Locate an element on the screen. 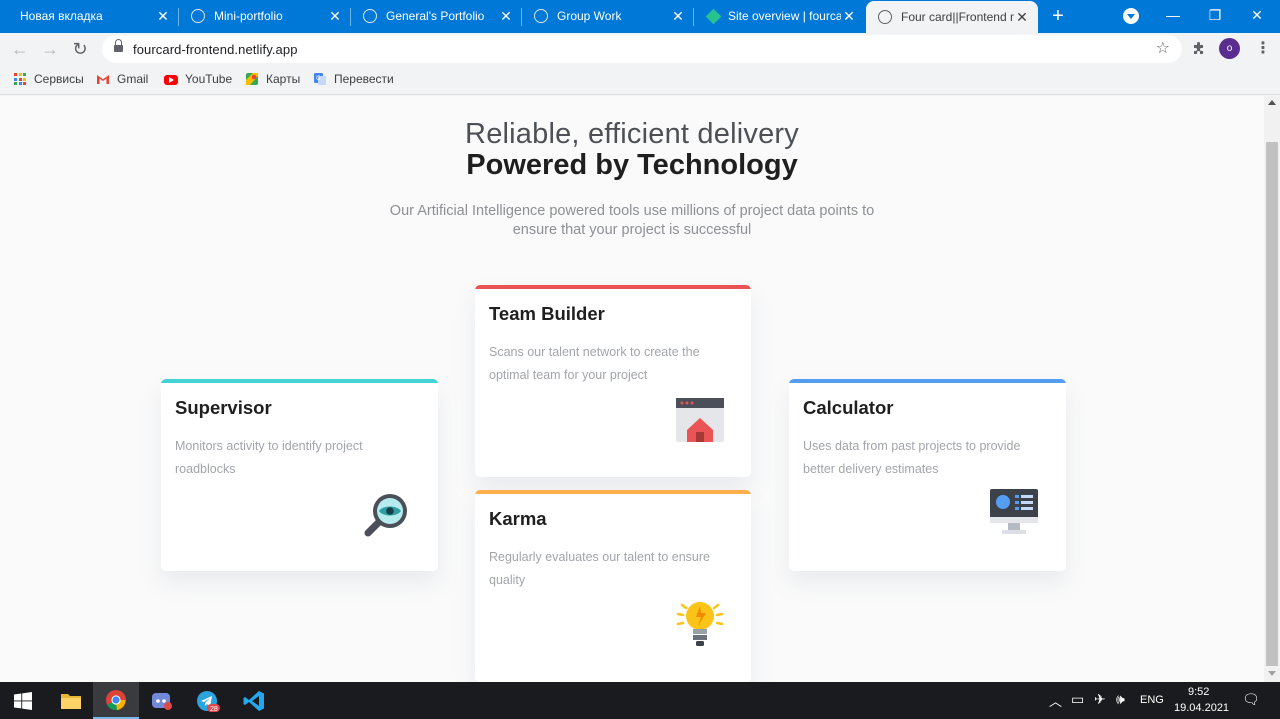 This screenshot has width=1280, height=719. tab-title: Mini-portfolio is located at coordinates (248, 16).